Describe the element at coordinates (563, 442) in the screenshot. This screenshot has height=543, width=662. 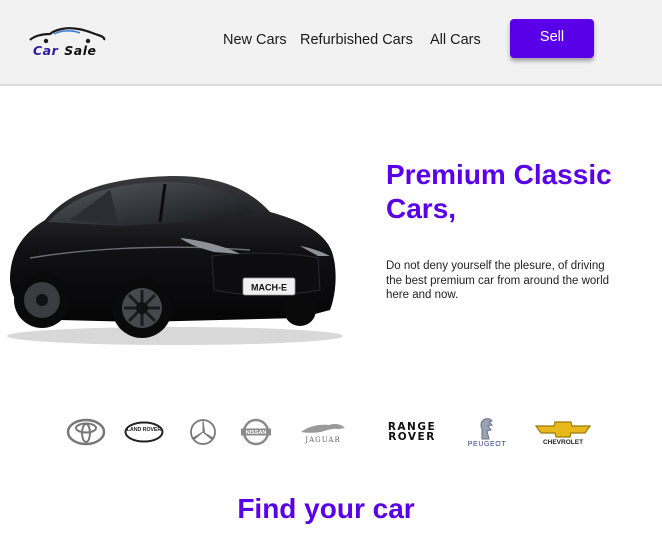
I see `chevrolet-text: CHEVROLET` at that location.